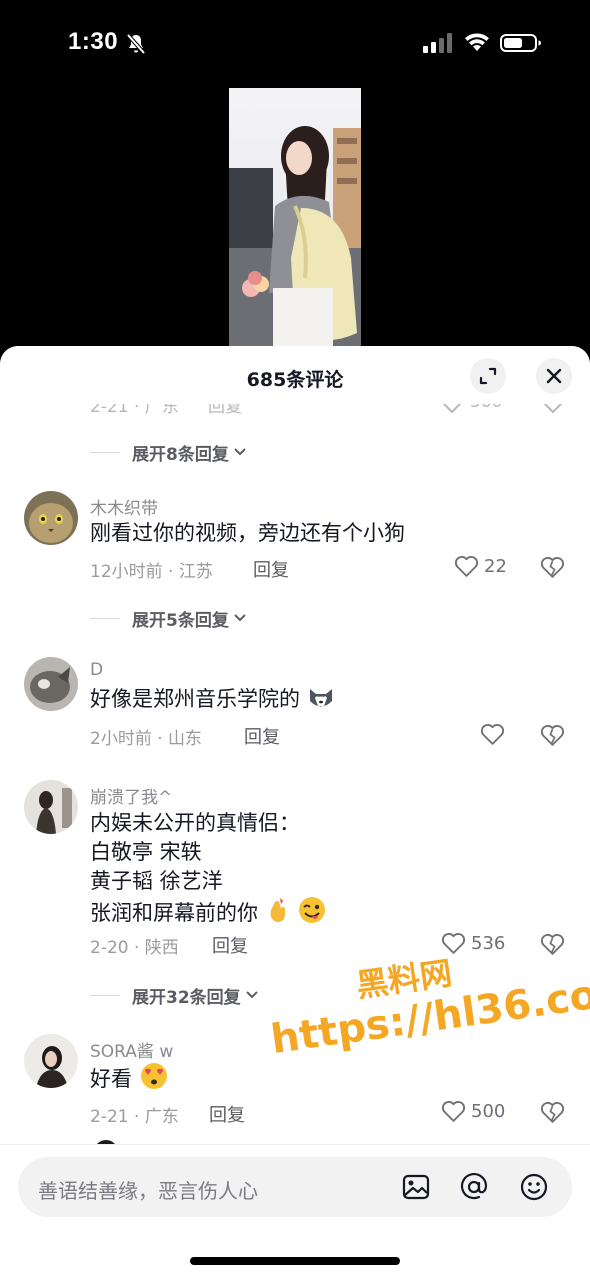 Image resolution: width=590 pixels, height=1280 pixels. Describe the element at coordinates (195, 823) in the screenshot. I see `comment-line: 内娱未公开的真情侣：` at that location.